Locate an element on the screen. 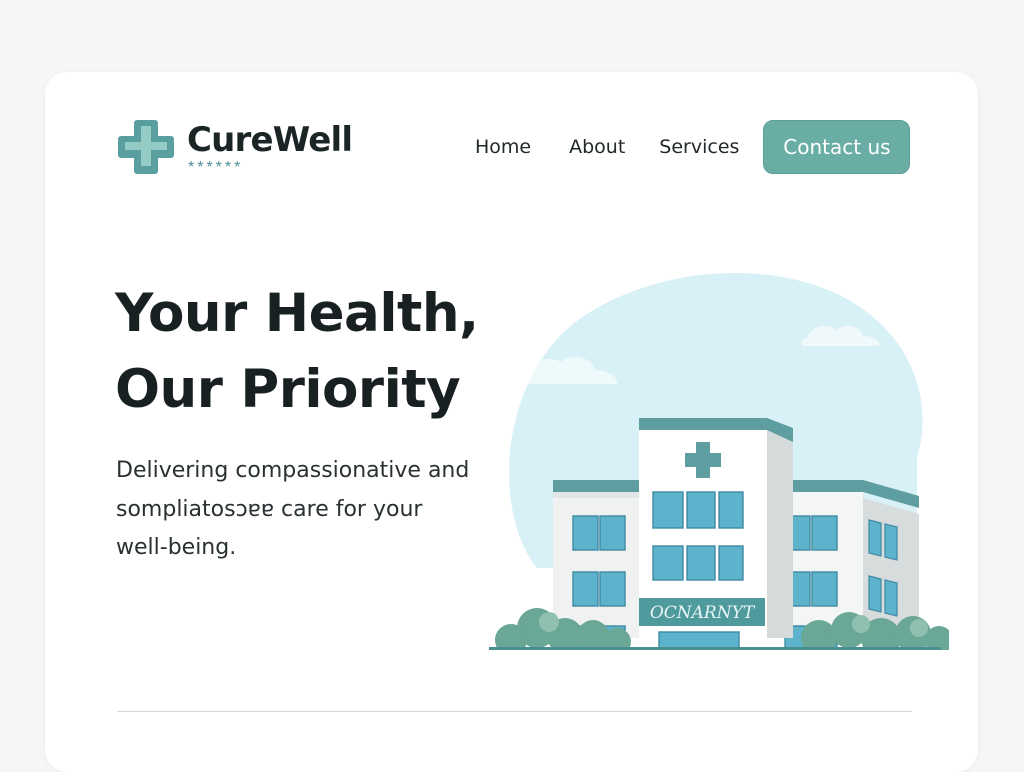 The height and width of the screenshot is (772, 1024). brand-stars: ****** is located at coordinates (216, 167).